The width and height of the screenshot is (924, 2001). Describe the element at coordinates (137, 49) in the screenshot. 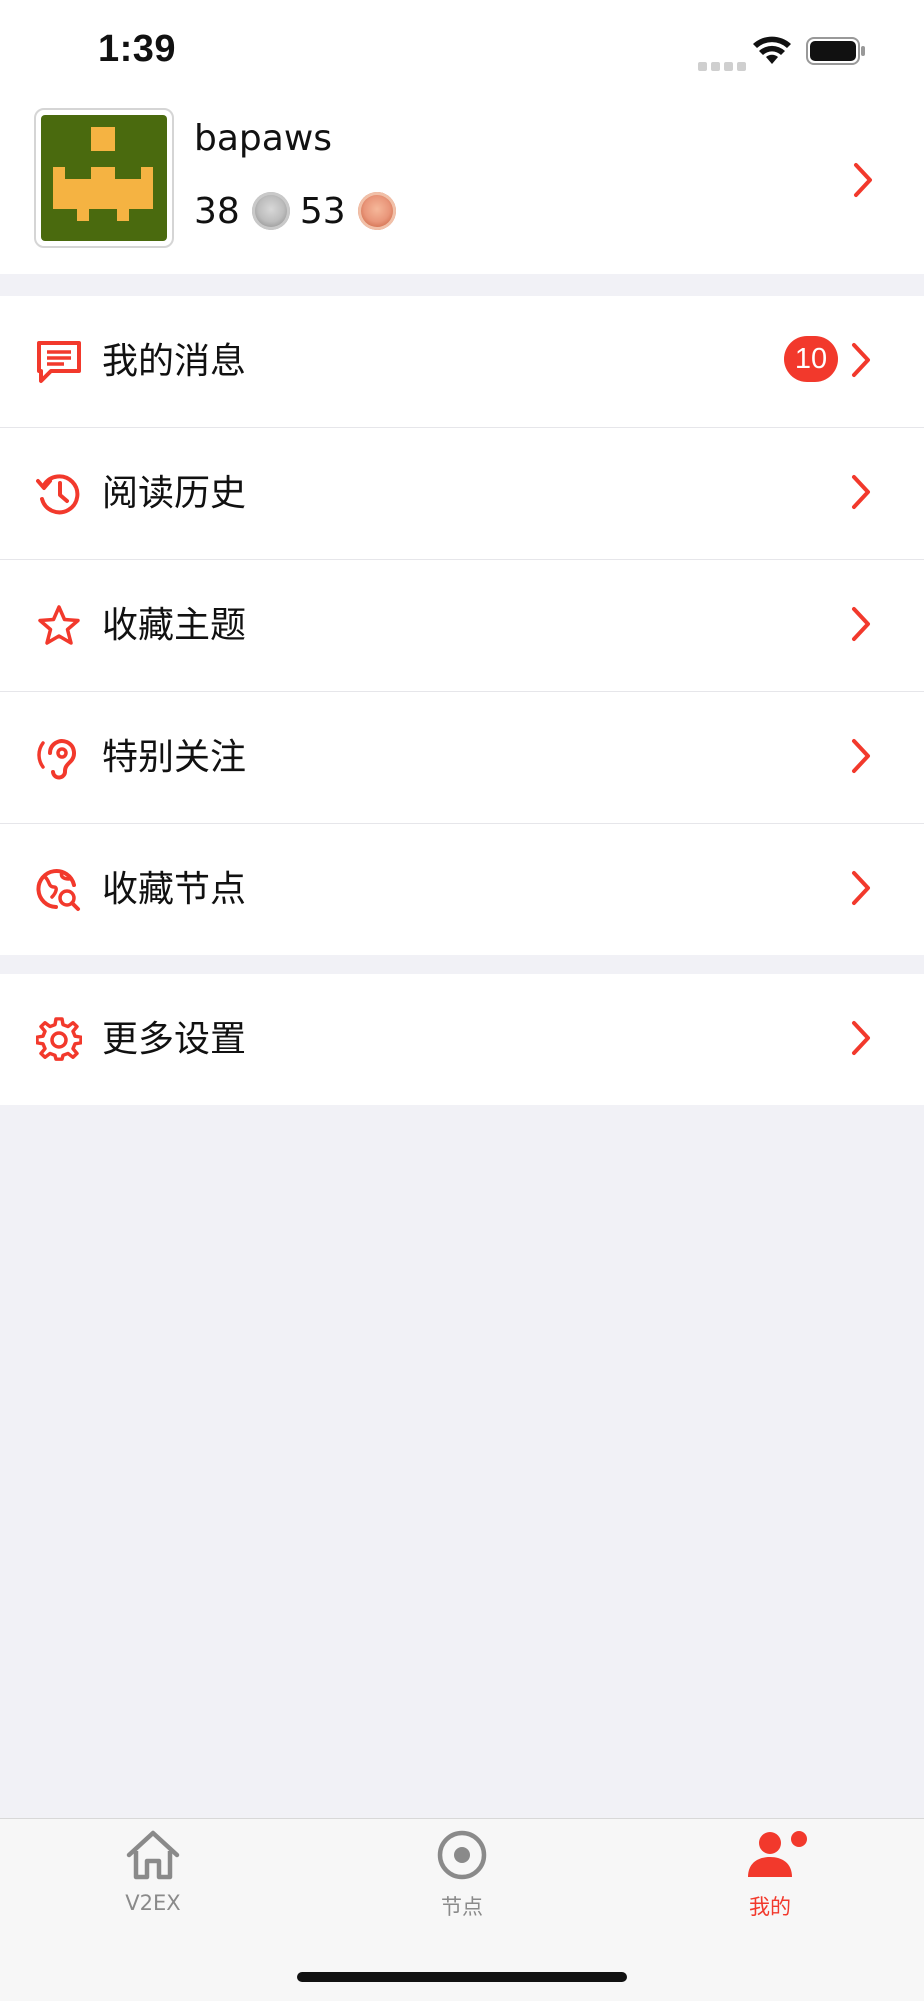

I see `status-time: 1:39` at that location.